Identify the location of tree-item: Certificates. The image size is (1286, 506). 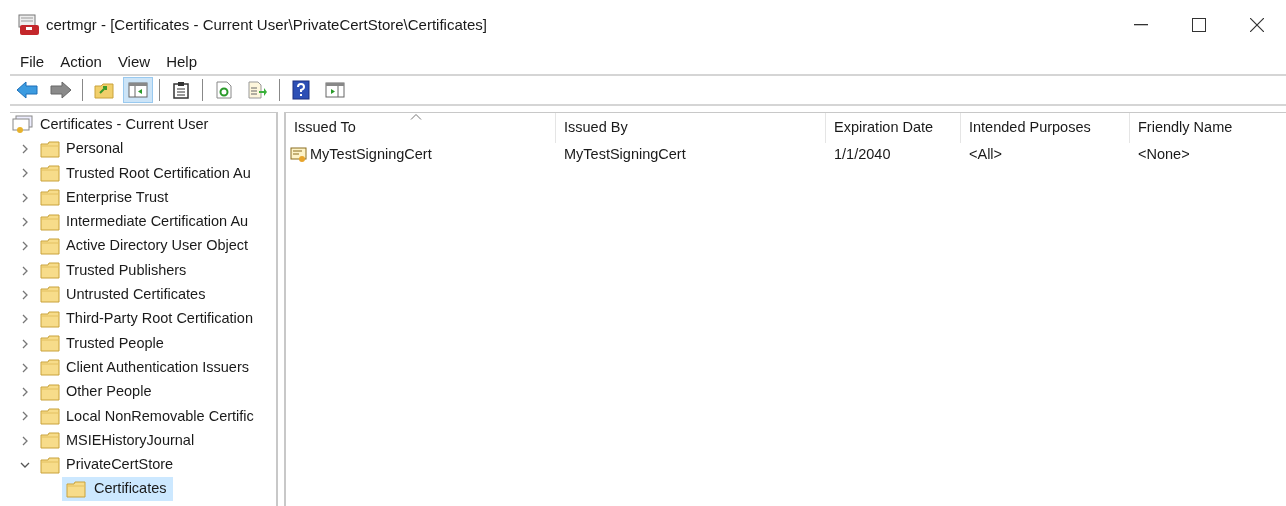
(117, 489).